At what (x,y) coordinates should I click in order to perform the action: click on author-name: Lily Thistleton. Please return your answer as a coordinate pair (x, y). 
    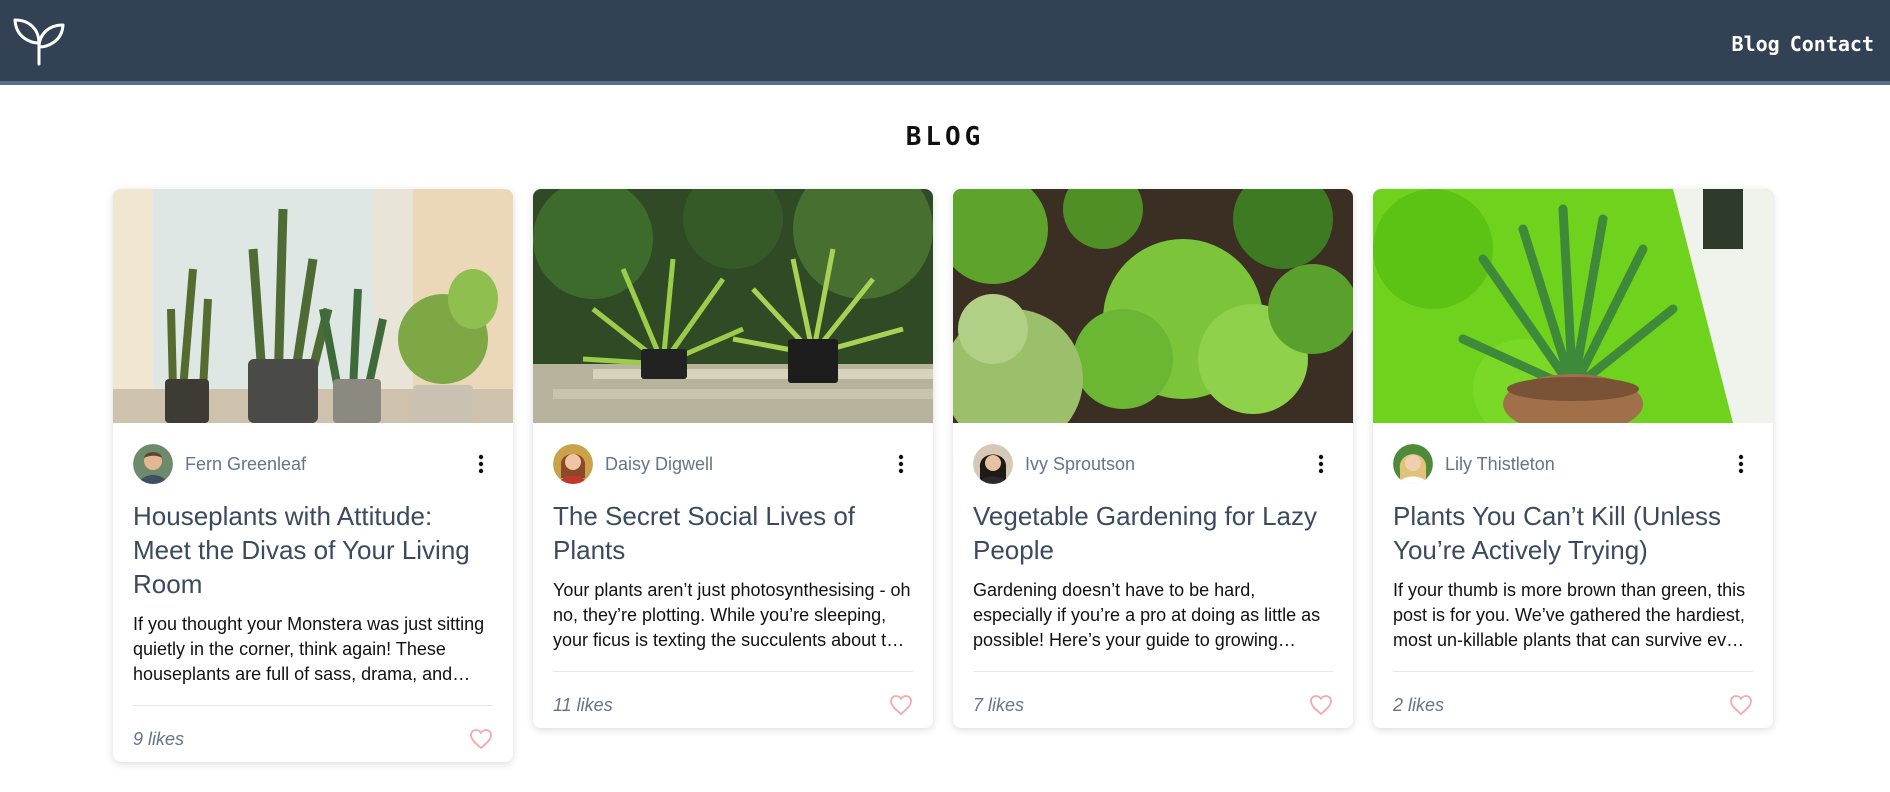
    Looking at the image, I should click on (1587, 464).